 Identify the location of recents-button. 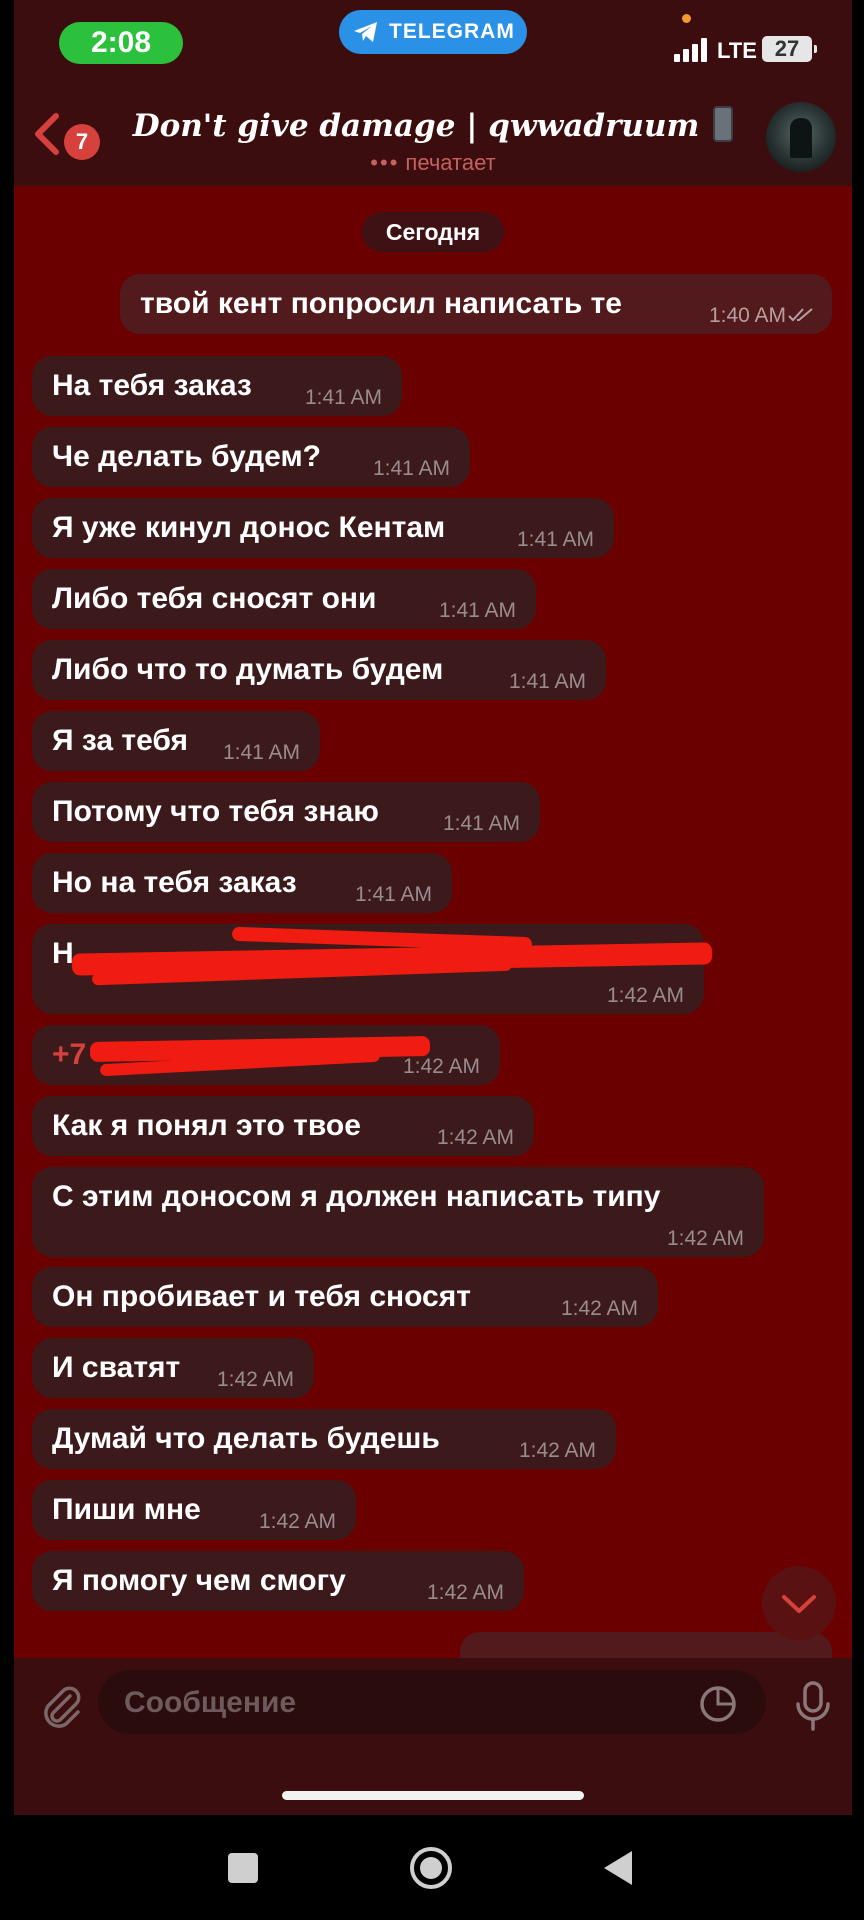
(243, 1868).